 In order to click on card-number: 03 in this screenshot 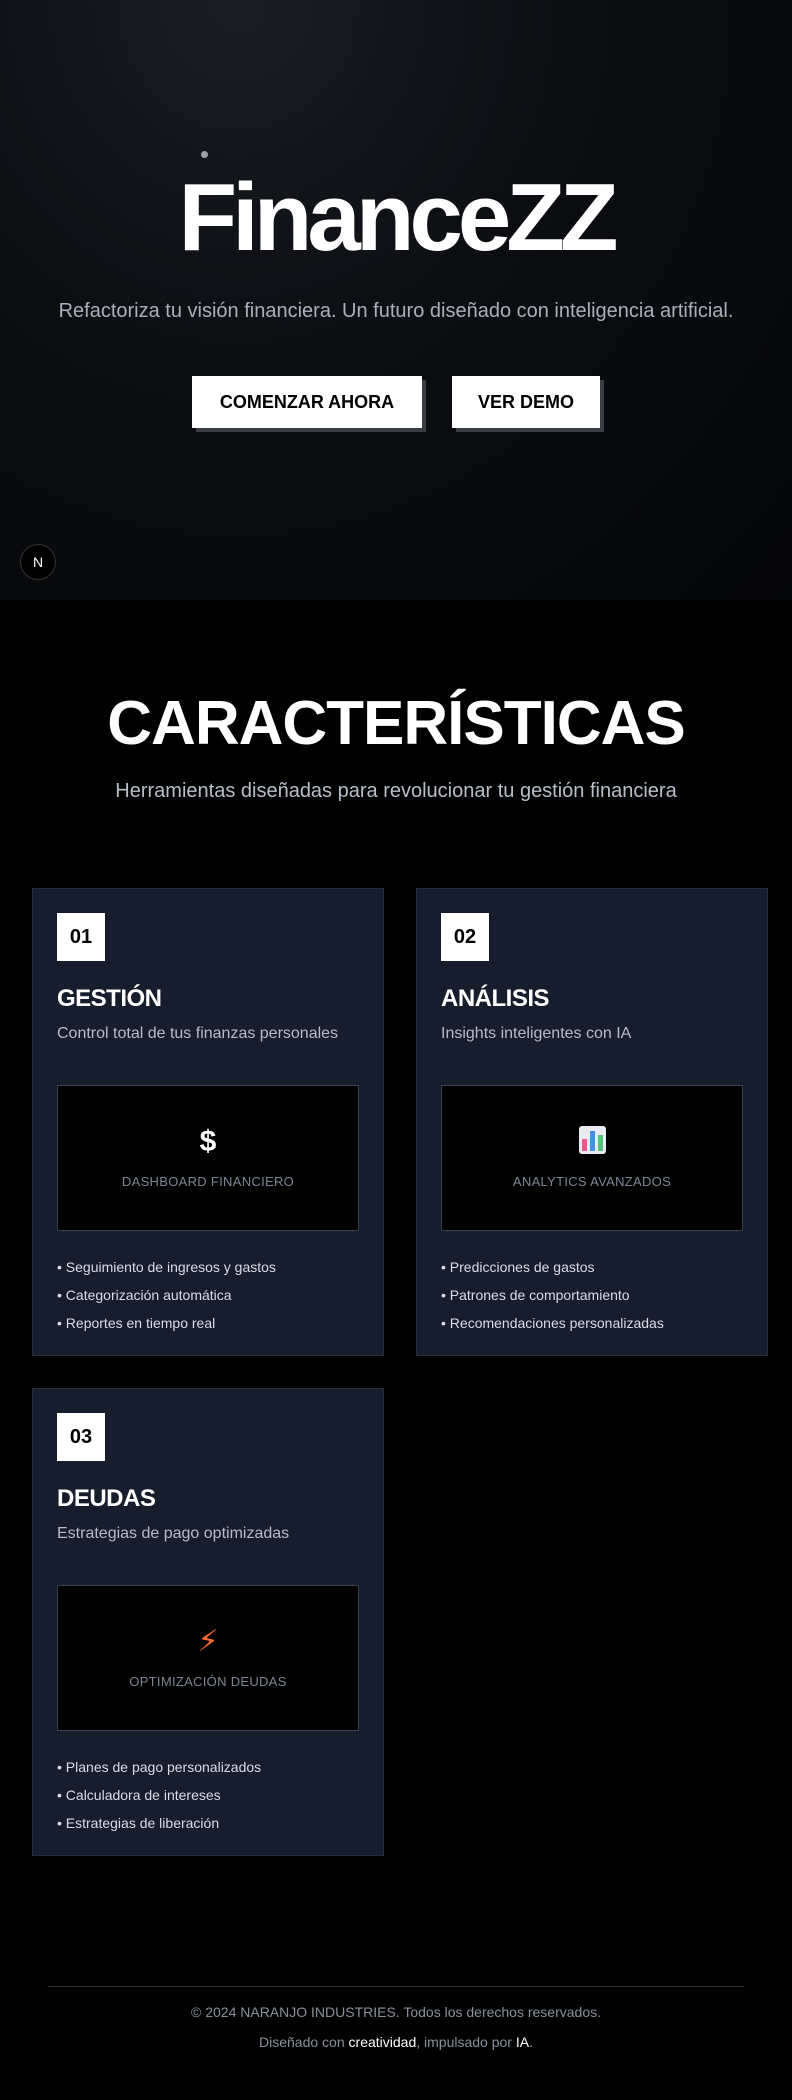, I will do `click(81, 1437)`.